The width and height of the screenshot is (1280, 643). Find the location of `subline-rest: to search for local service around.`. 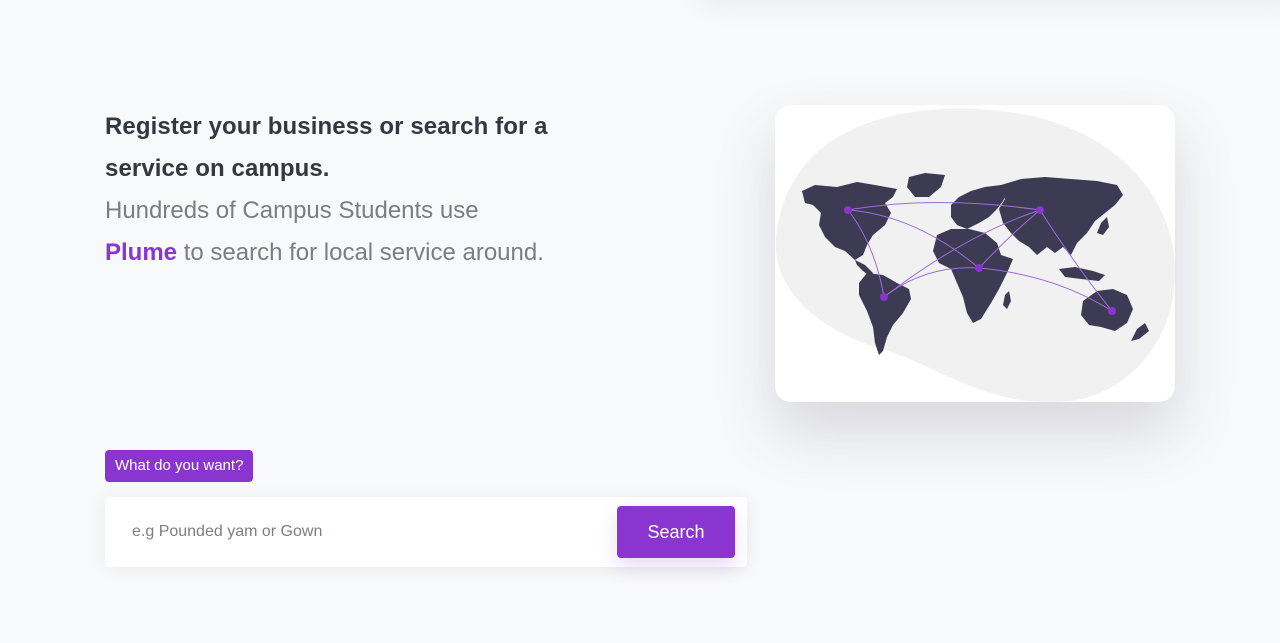

subline-rest: to search for local service around. is located at coordinates (360, 252).